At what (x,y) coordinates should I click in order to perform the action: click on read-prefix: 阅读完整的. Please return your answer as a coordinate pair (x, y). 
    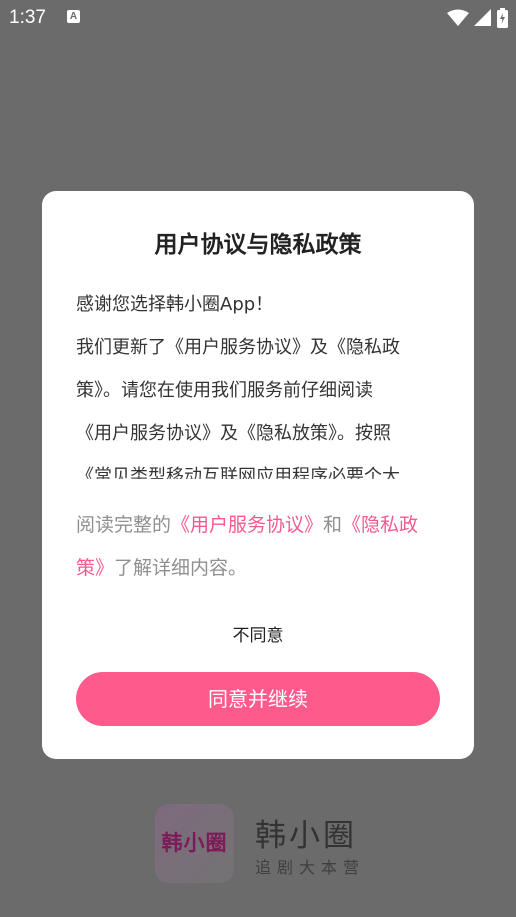
    Looking at the image, I should click on (124, 525).